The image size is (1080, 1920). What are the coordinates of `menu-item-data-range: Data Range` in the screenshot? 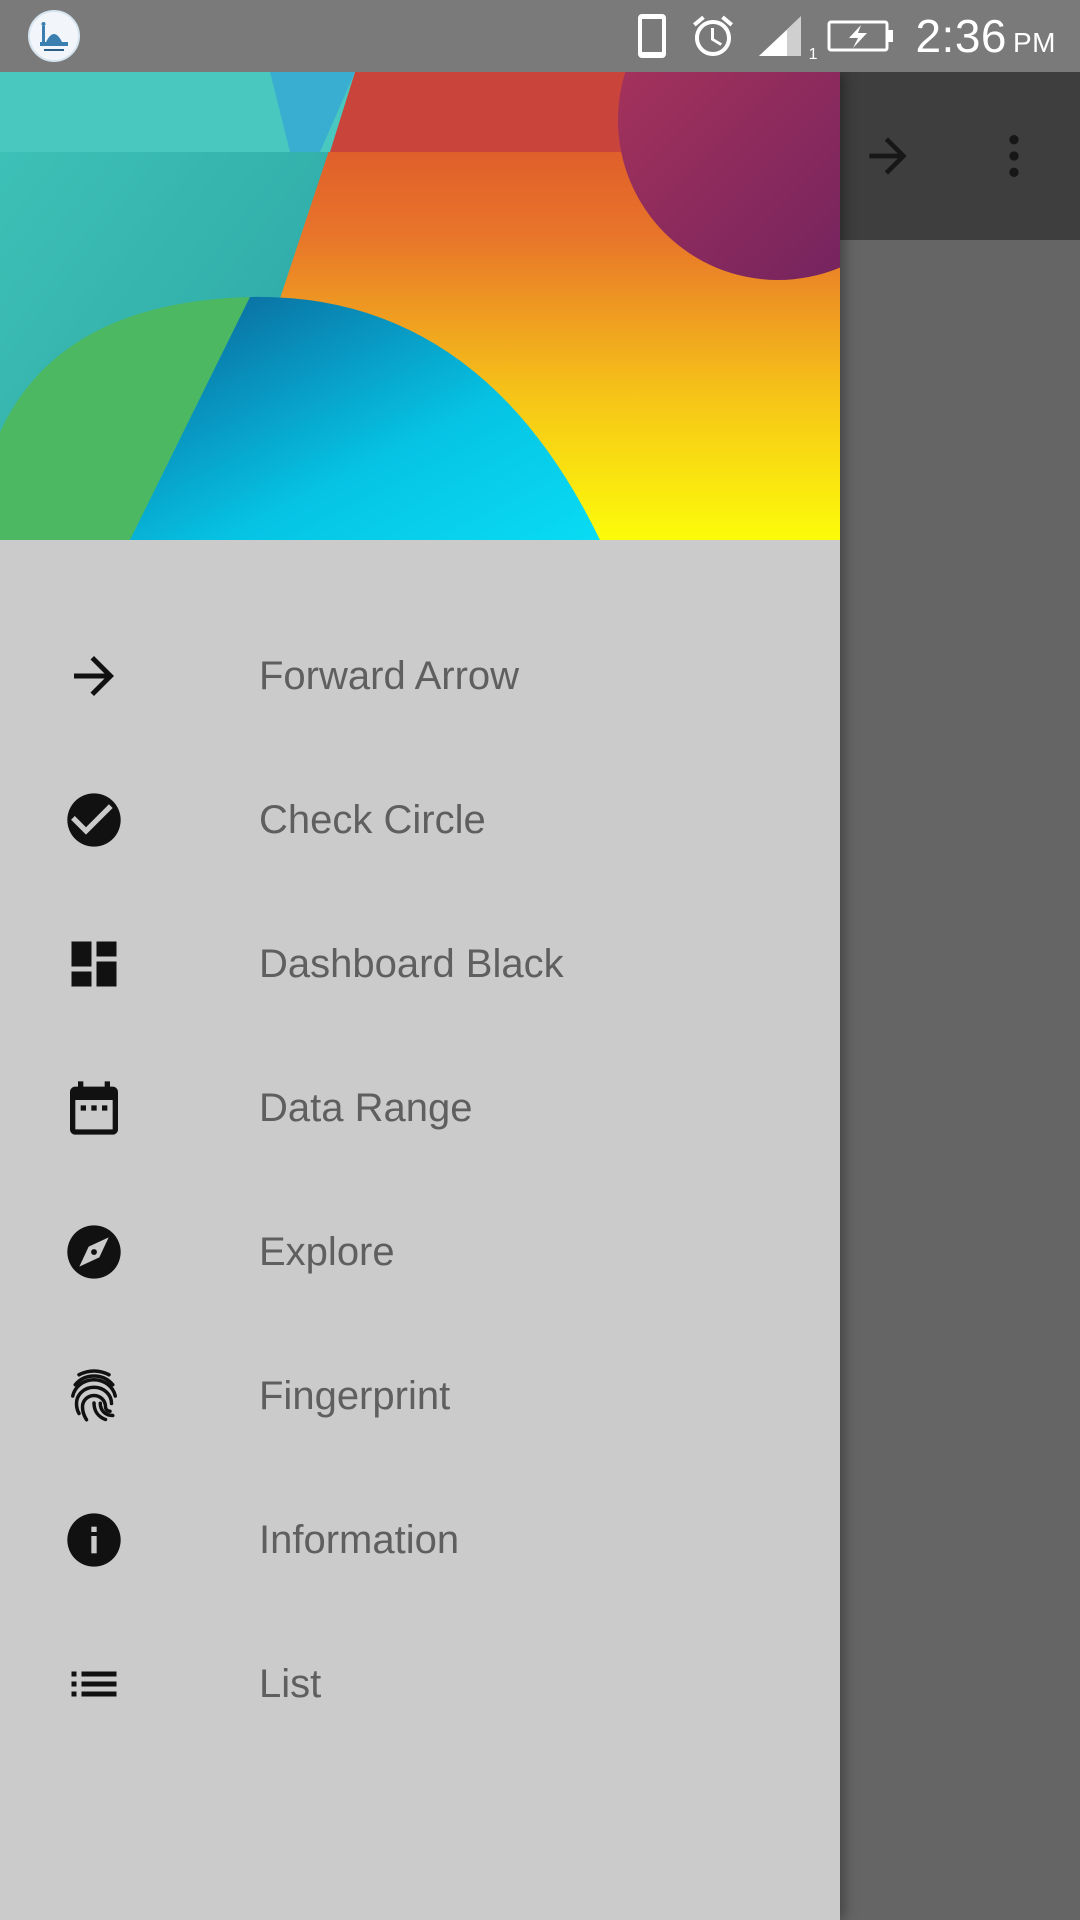 It's located at (420, 1108).